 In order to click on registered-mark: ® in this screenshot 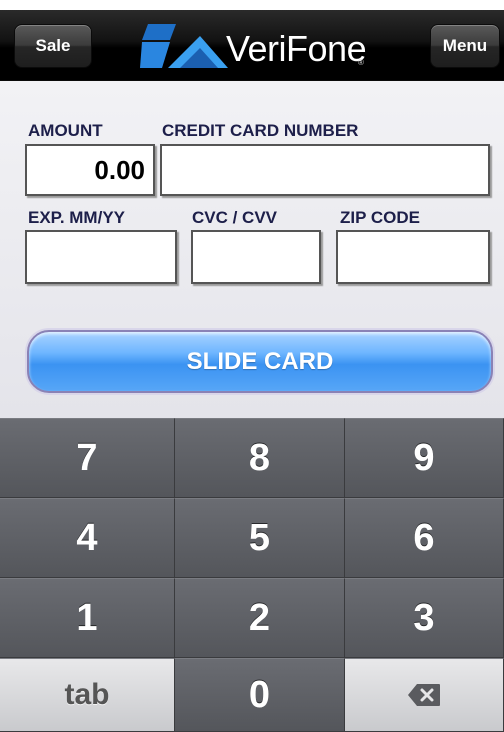, I will do `click(361, 62)`.